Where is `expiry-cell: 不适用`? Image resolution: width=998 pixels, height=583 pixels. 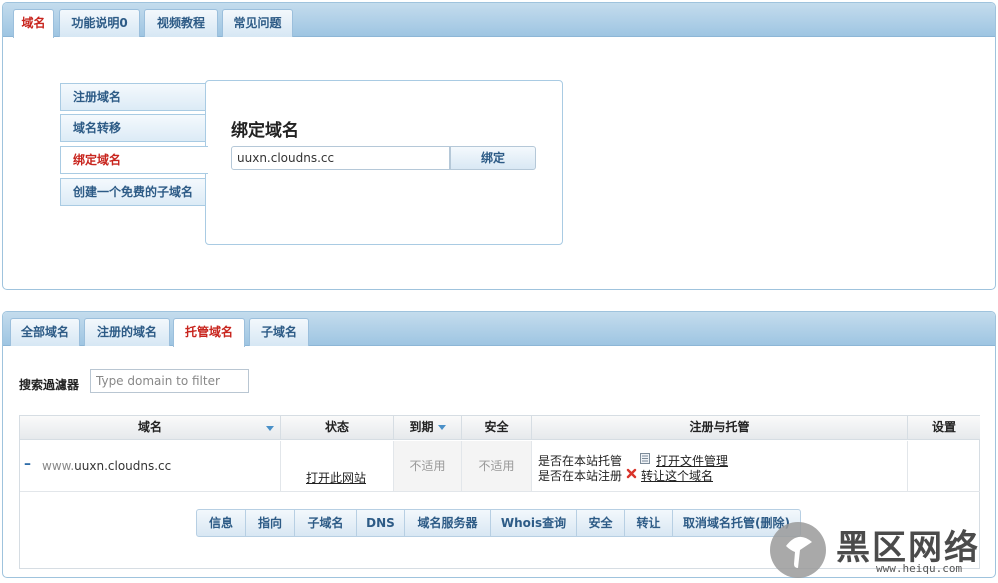
expiry-cell: 不适用 is located at coordinates (428, 466).